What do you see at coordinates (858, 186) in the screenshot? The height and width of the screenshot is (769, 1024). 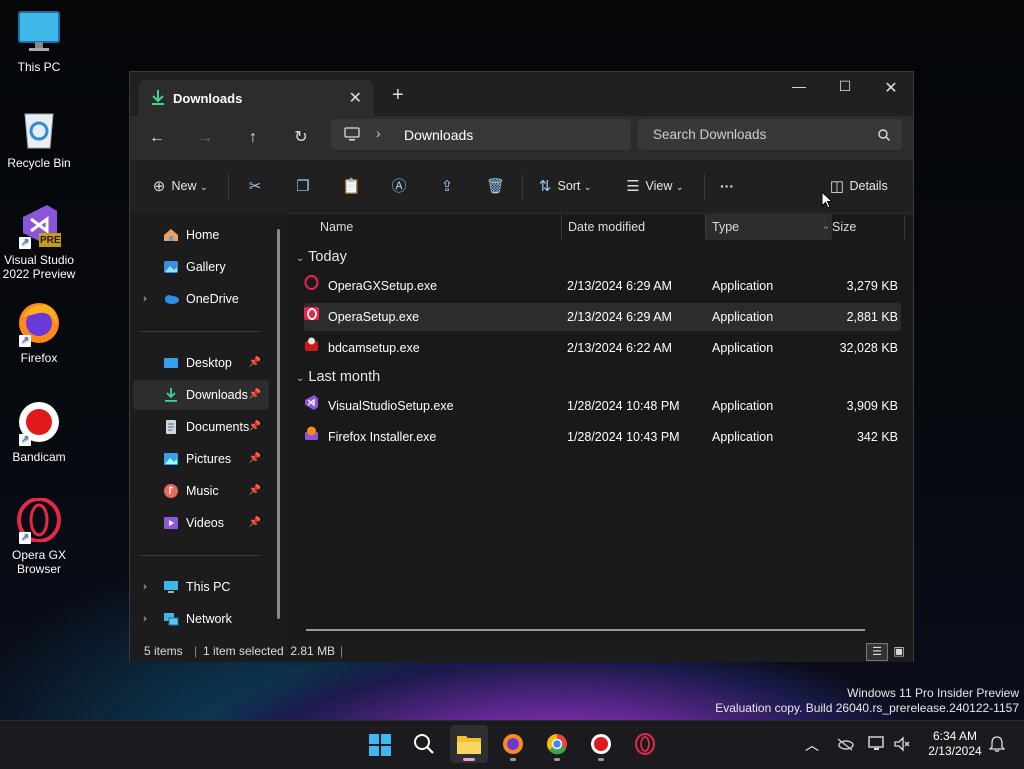 I see `details-pane-button: ◫ Details` at bounding box center [858, 186].